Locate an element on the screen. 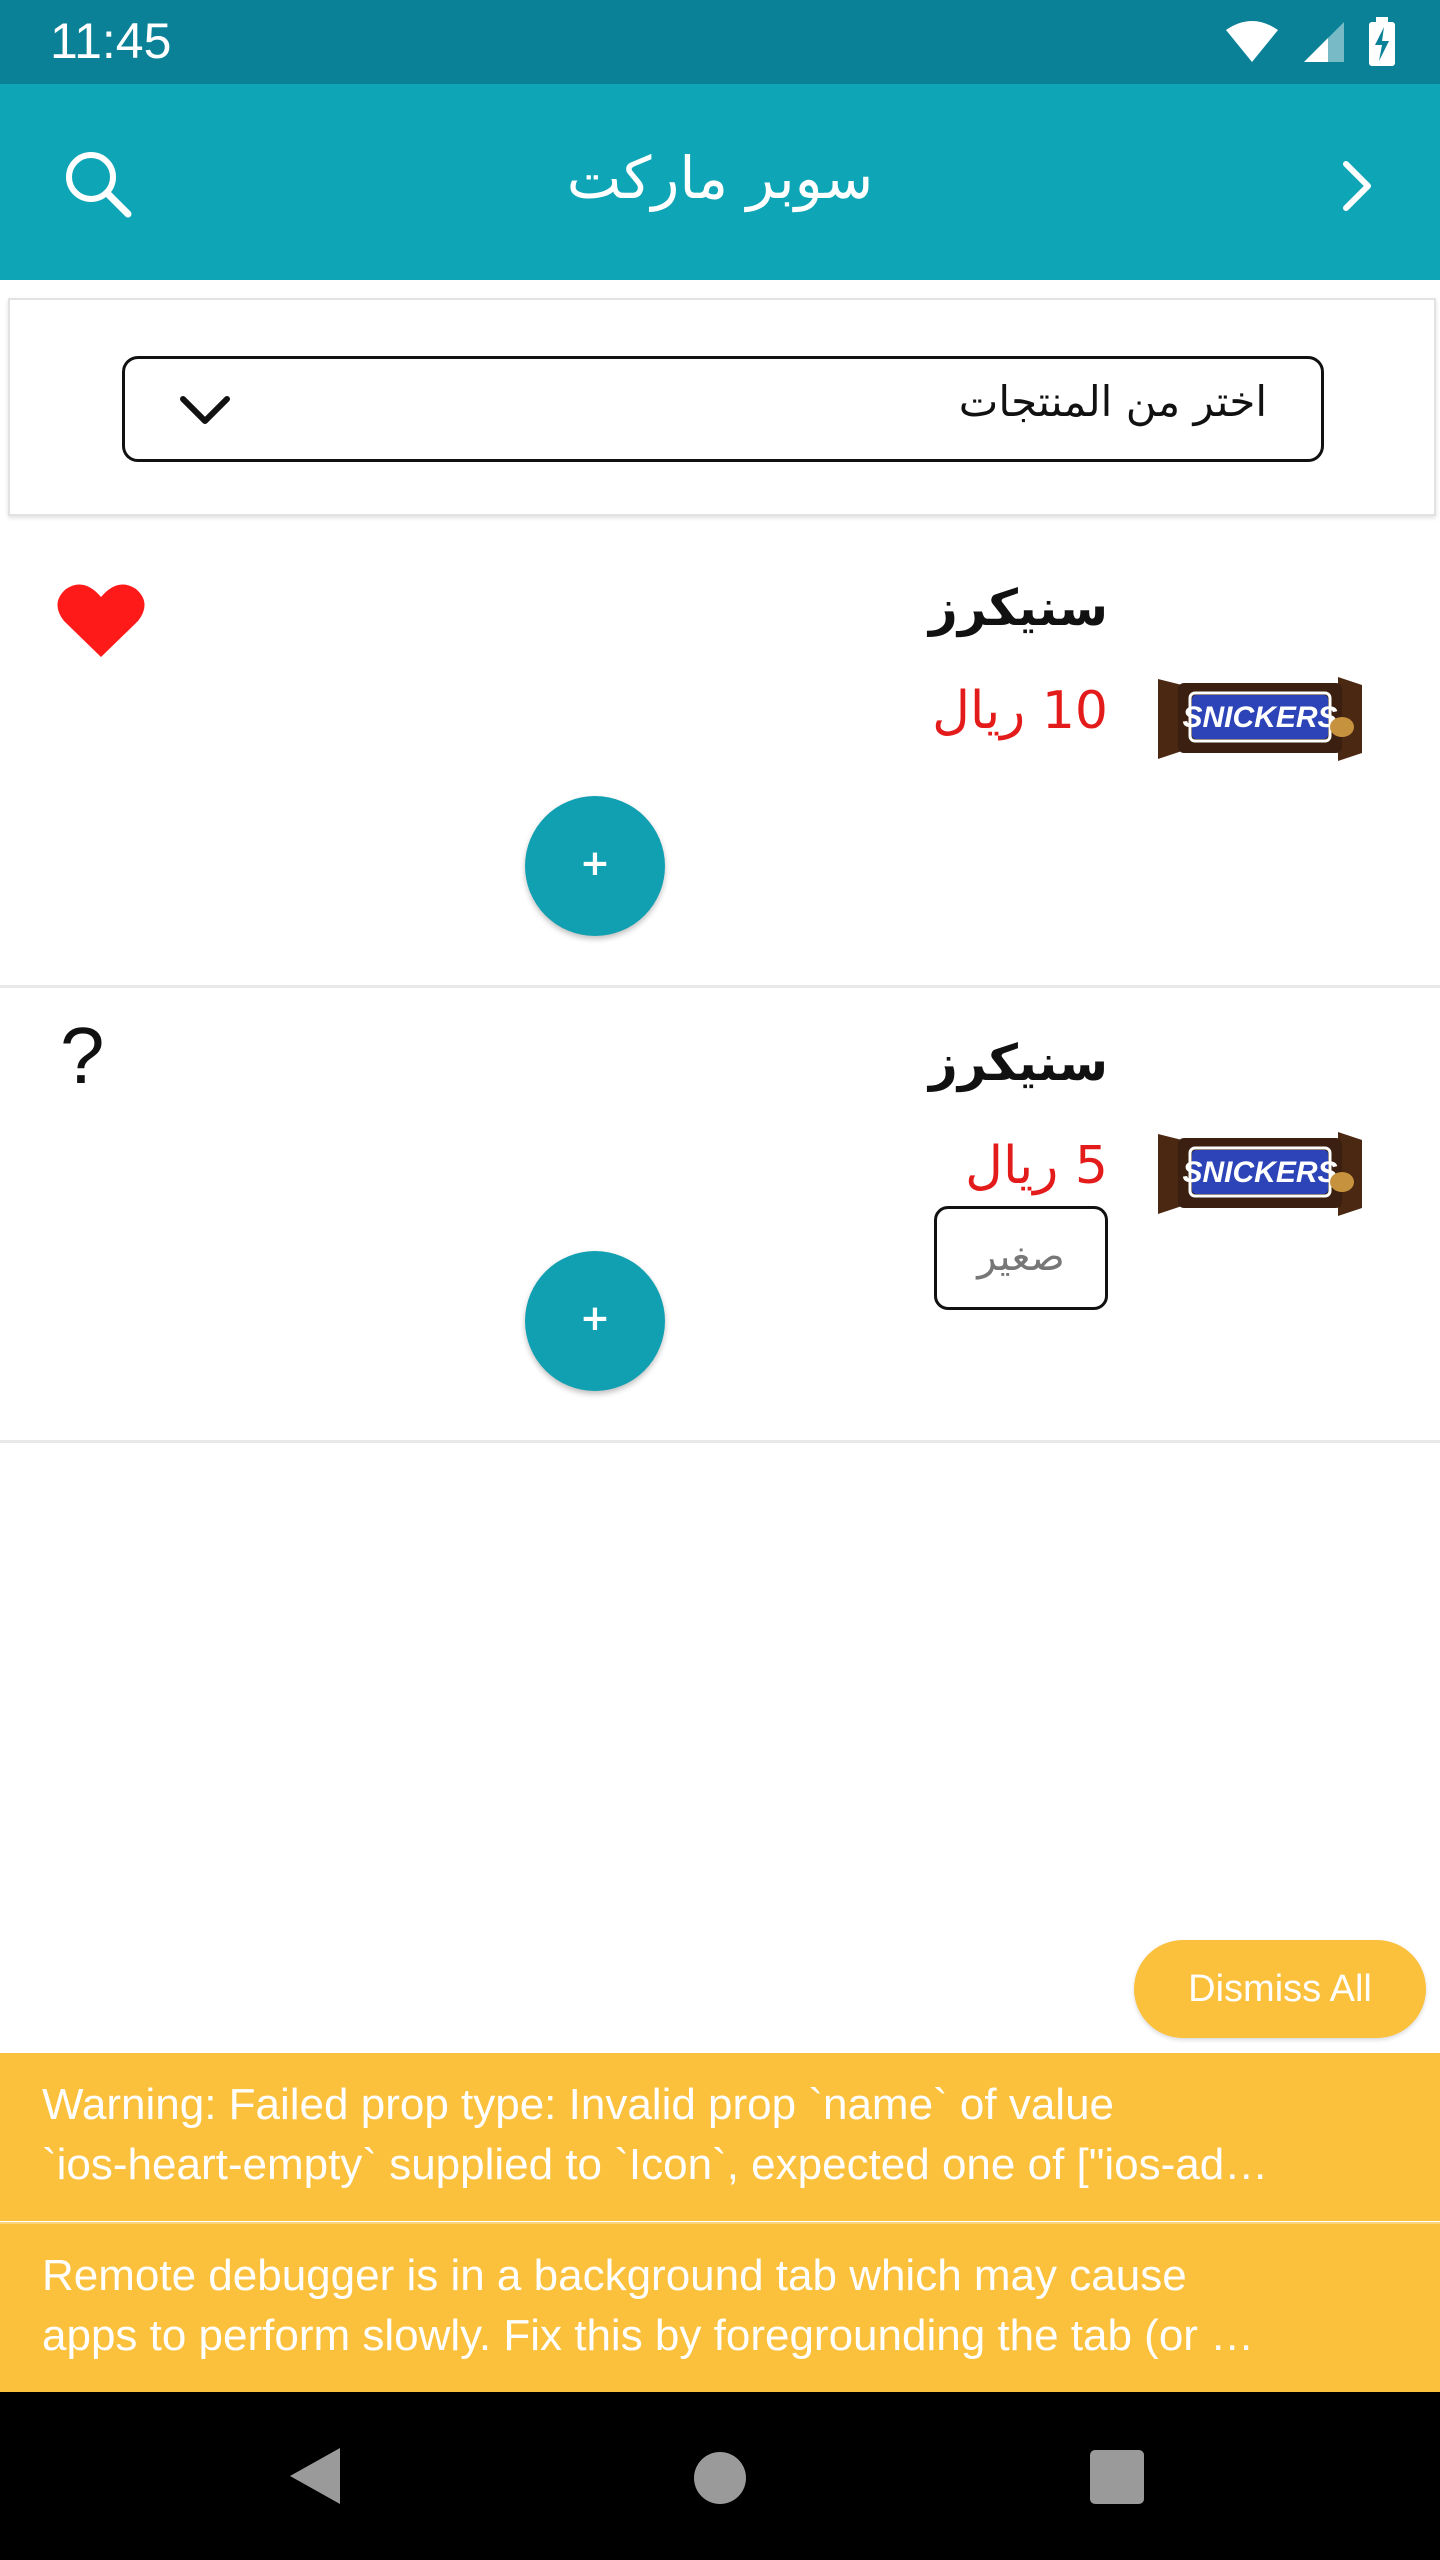 The image size is (1440, 2560). product-price: 5 ريال is located at coordinates (1036, 1166).